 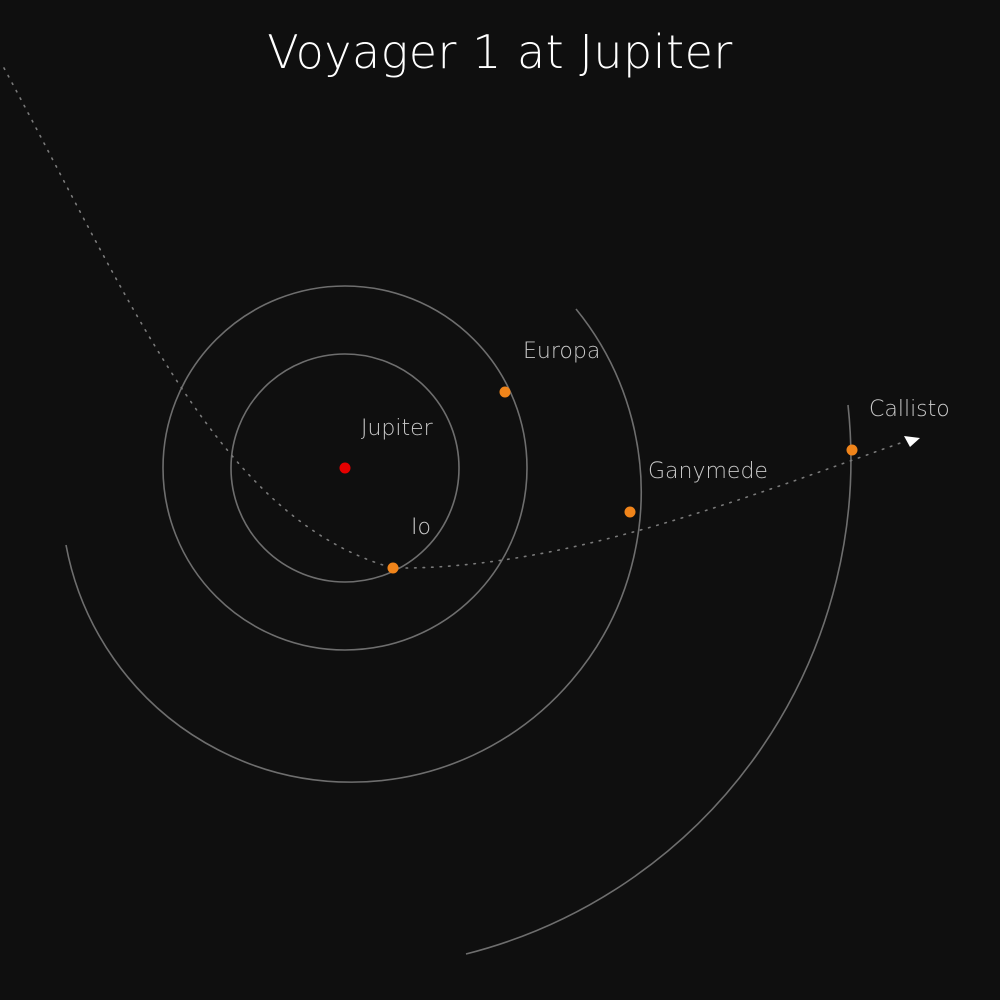 I want to click on callisto-dot, so click(x=852, y=450).